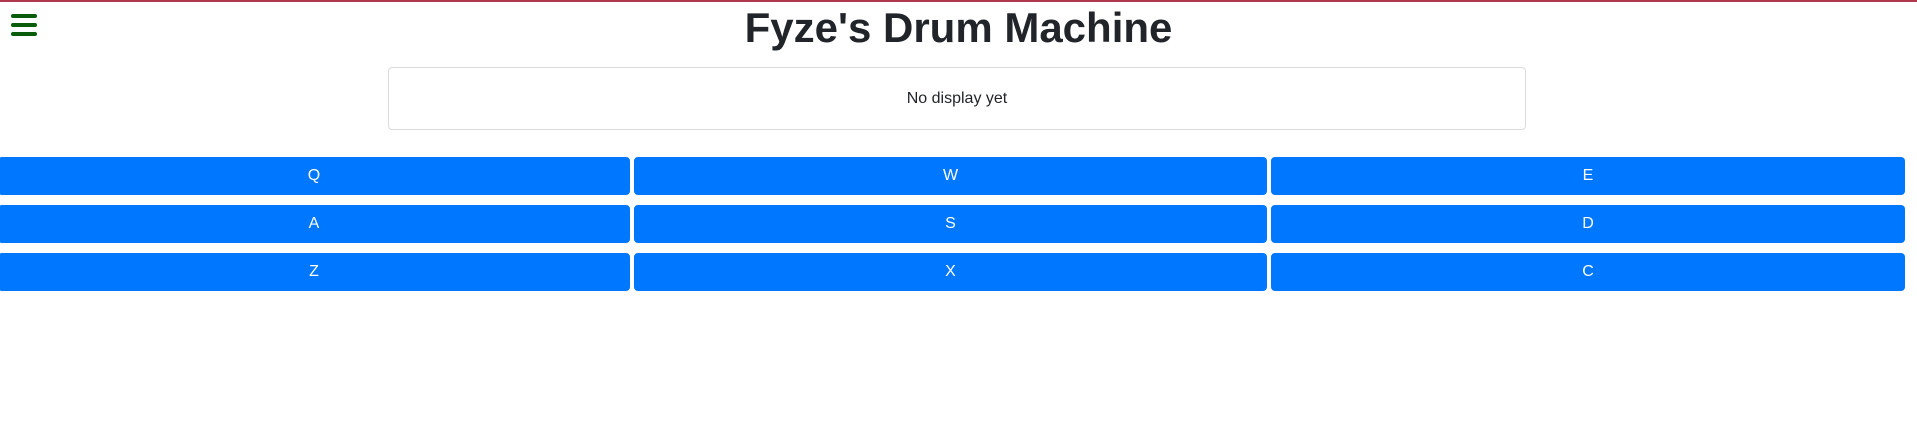 The width and height of the screenshot is (1917, 435). I want to click on drum-pad-w: W, so click(950, 176).